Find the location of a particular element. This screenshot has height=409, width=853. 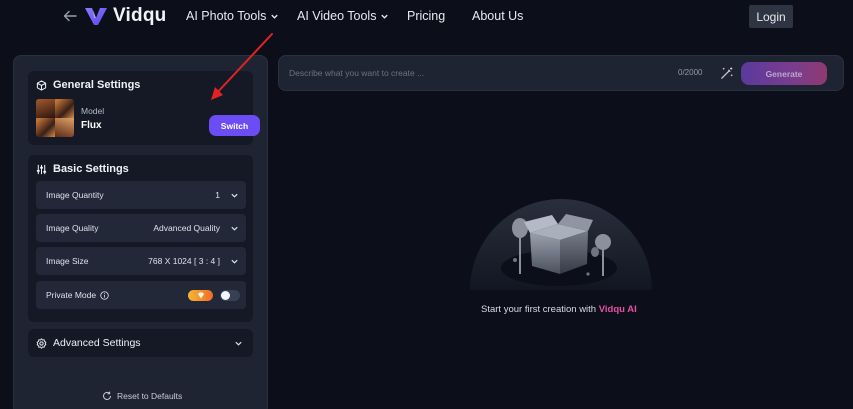

basic-settings-title: Basic Settings is located at coordinates (82, 169).